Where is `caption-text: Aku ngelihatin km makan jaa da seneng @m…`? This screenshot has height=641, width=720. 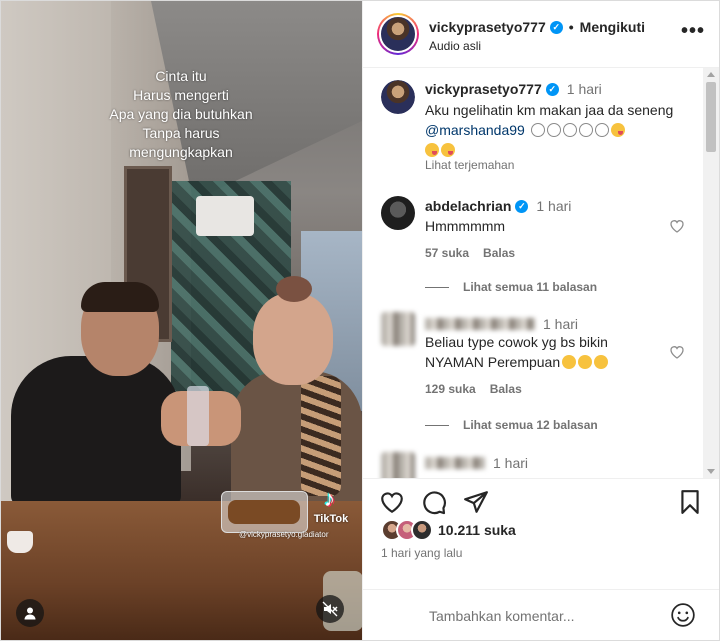
caption-text: Aku ngelihatin km makan jaa da seneng @m… is located at coordinates (555, 130).